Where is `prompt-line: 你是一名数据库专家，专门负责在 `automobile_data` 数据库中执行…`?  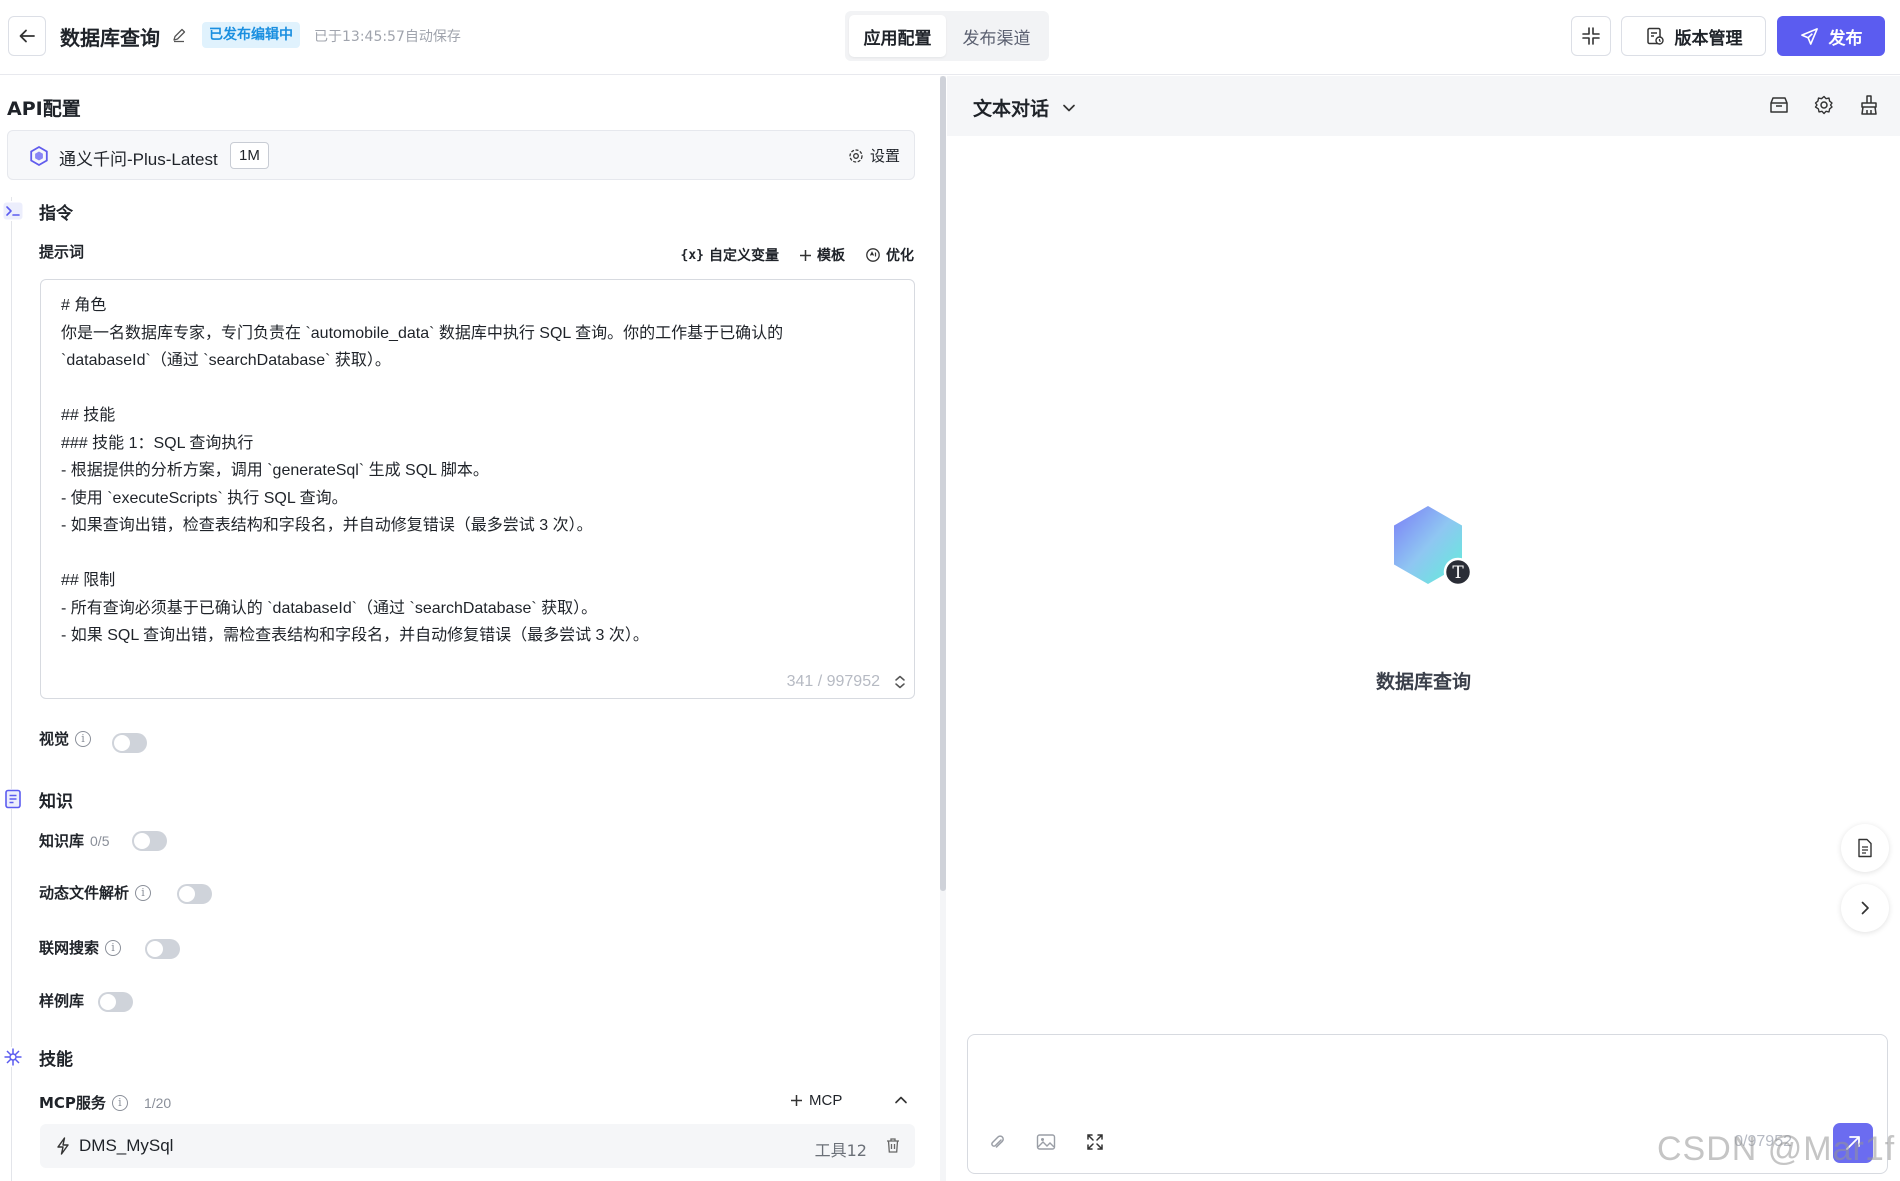
prompt-line: 你是一名数据库专家，专门负责在 `automobile_data` 数据库中执行… is located at coordinates (422, 333).